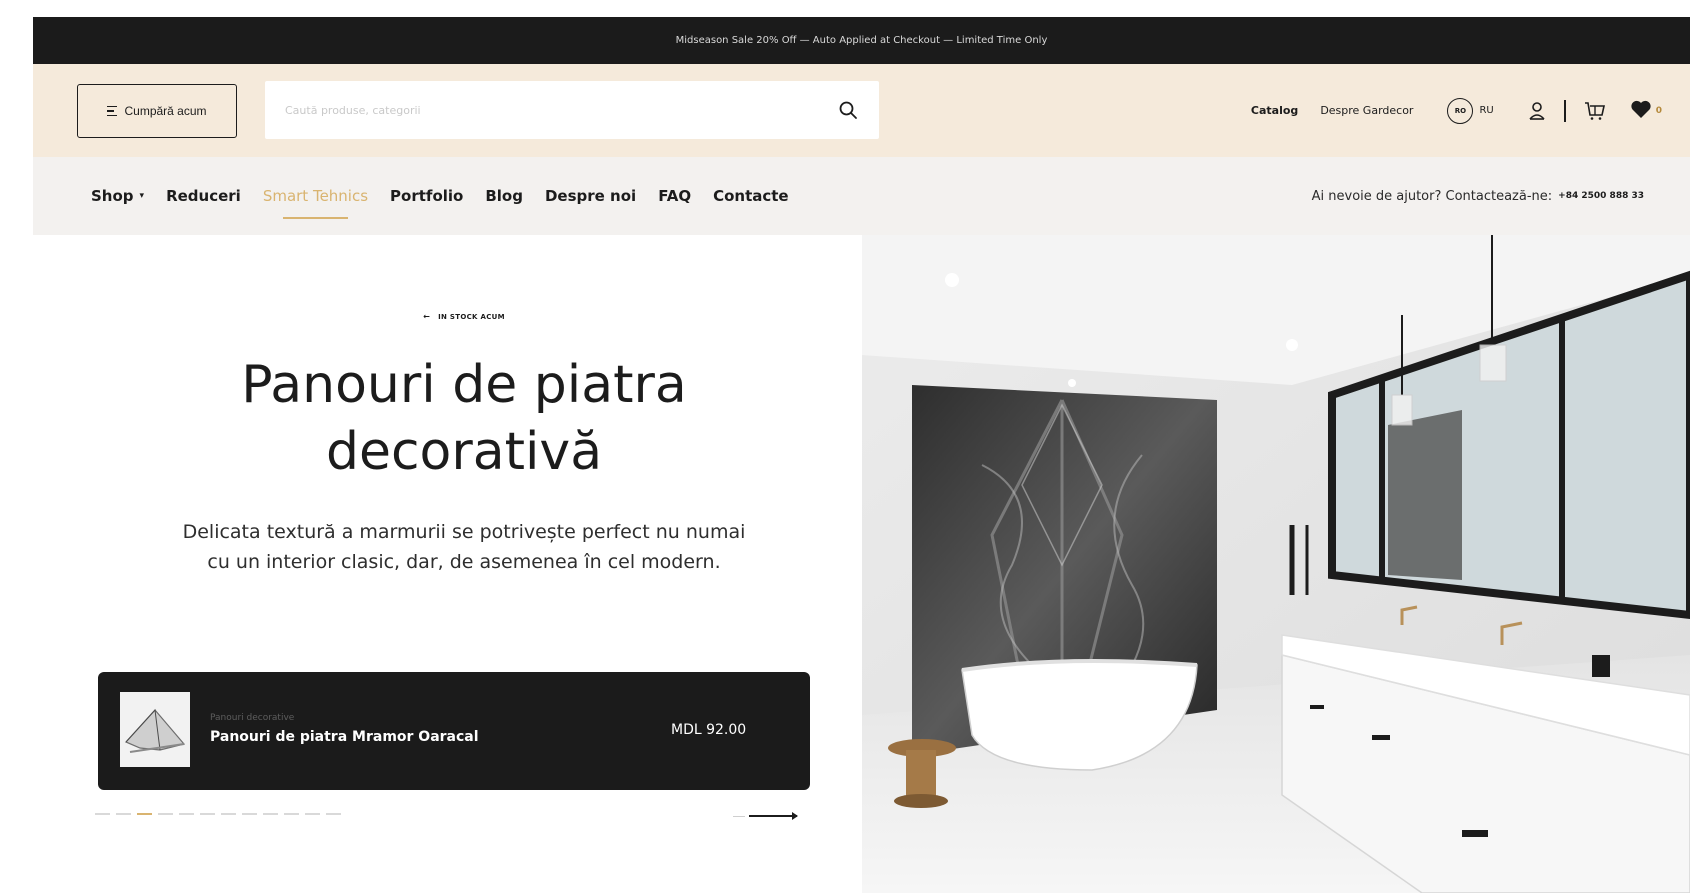 The height and width of the screenshot is (893, 1690). What do you see at coordinates (464, 385) in the screenshot?
I see `hero-title-line1: Panouri de piatra` at bounding box center [464, 385].